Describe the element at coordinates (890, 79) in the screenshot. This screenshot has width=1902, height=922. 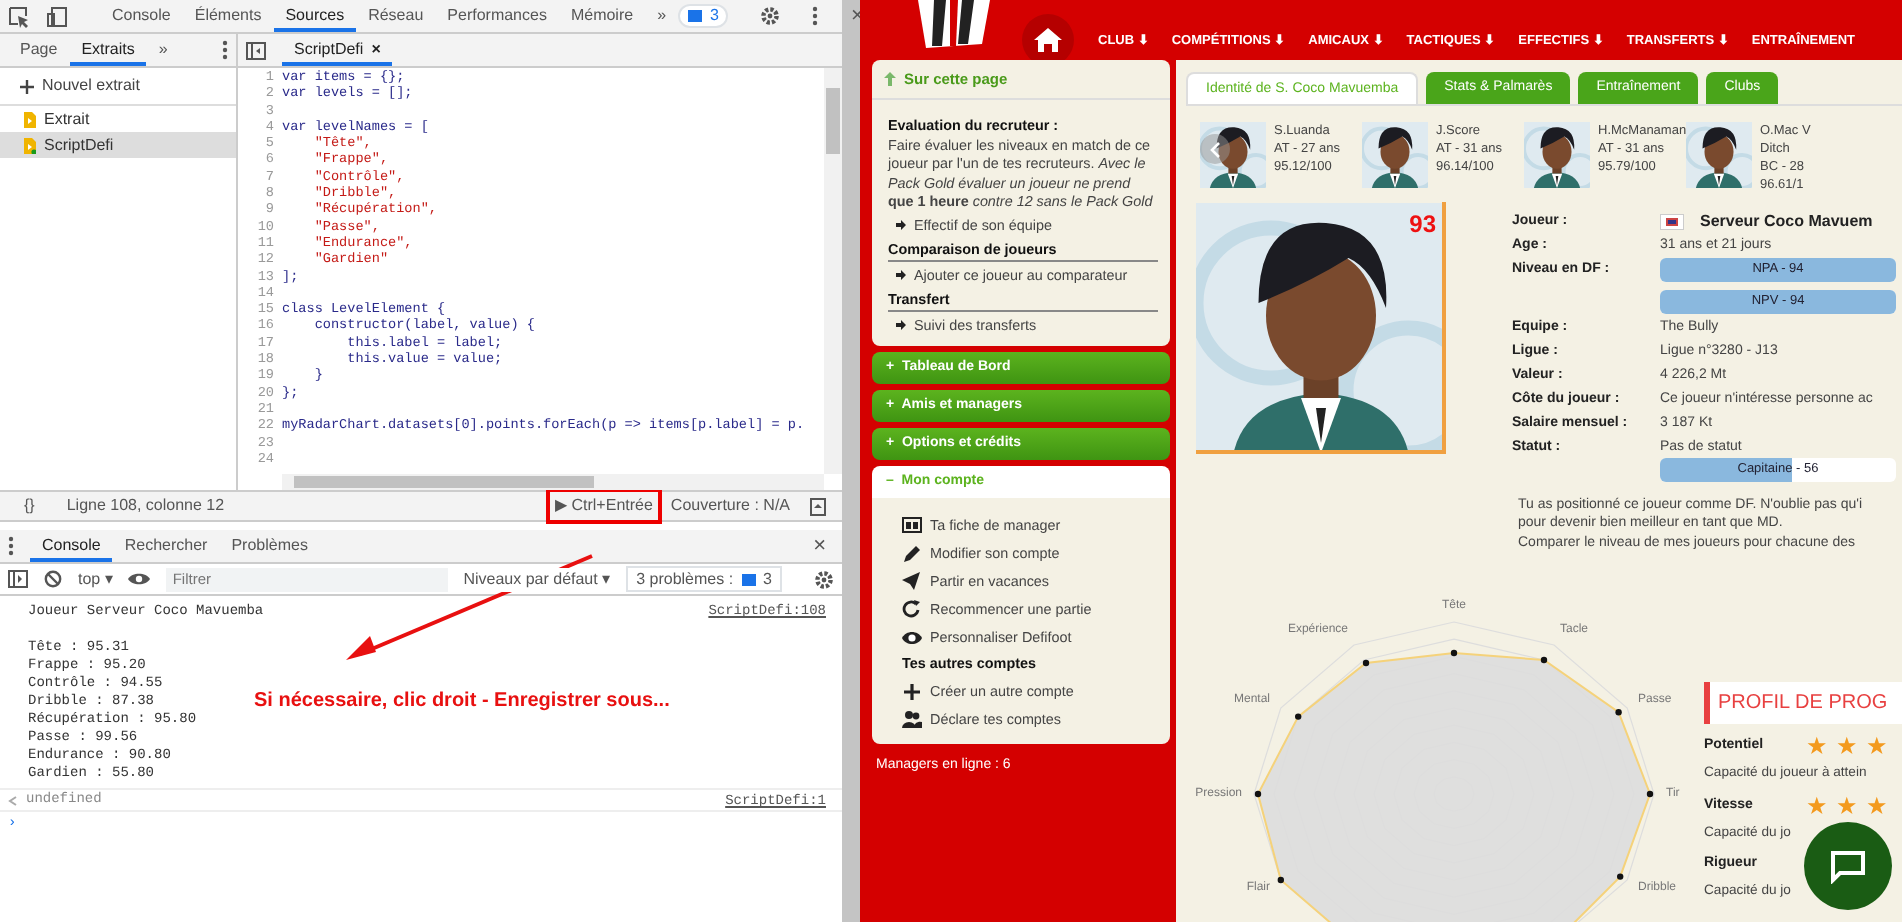
I see `pin-icon` at that location.